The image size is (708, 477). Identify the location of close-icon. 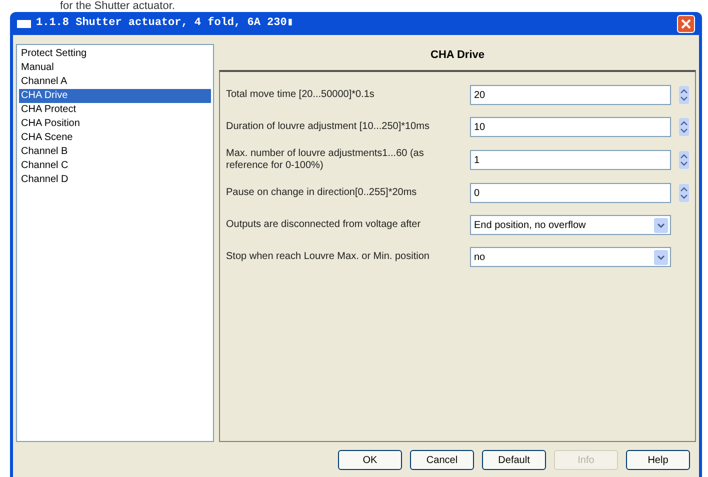
(686, 23).